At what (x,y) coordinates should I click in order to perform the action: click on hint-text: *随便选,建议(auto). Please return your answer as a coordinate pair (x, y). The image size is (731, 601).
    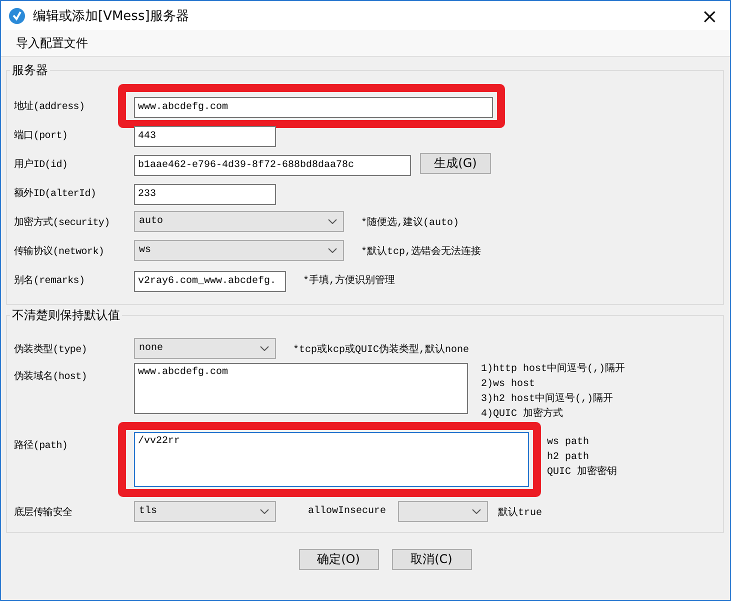
    Looking at the image, I should click on (410, 222).